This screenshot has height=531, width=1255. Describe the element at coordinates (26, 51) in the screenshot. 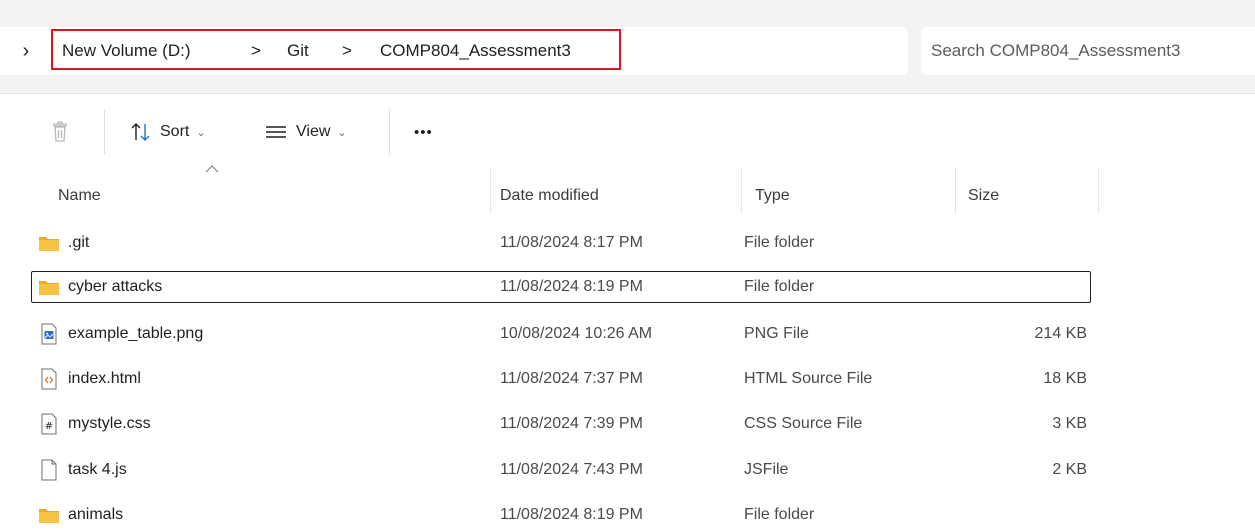

I see `chevron-right-icon: ›` at that location.